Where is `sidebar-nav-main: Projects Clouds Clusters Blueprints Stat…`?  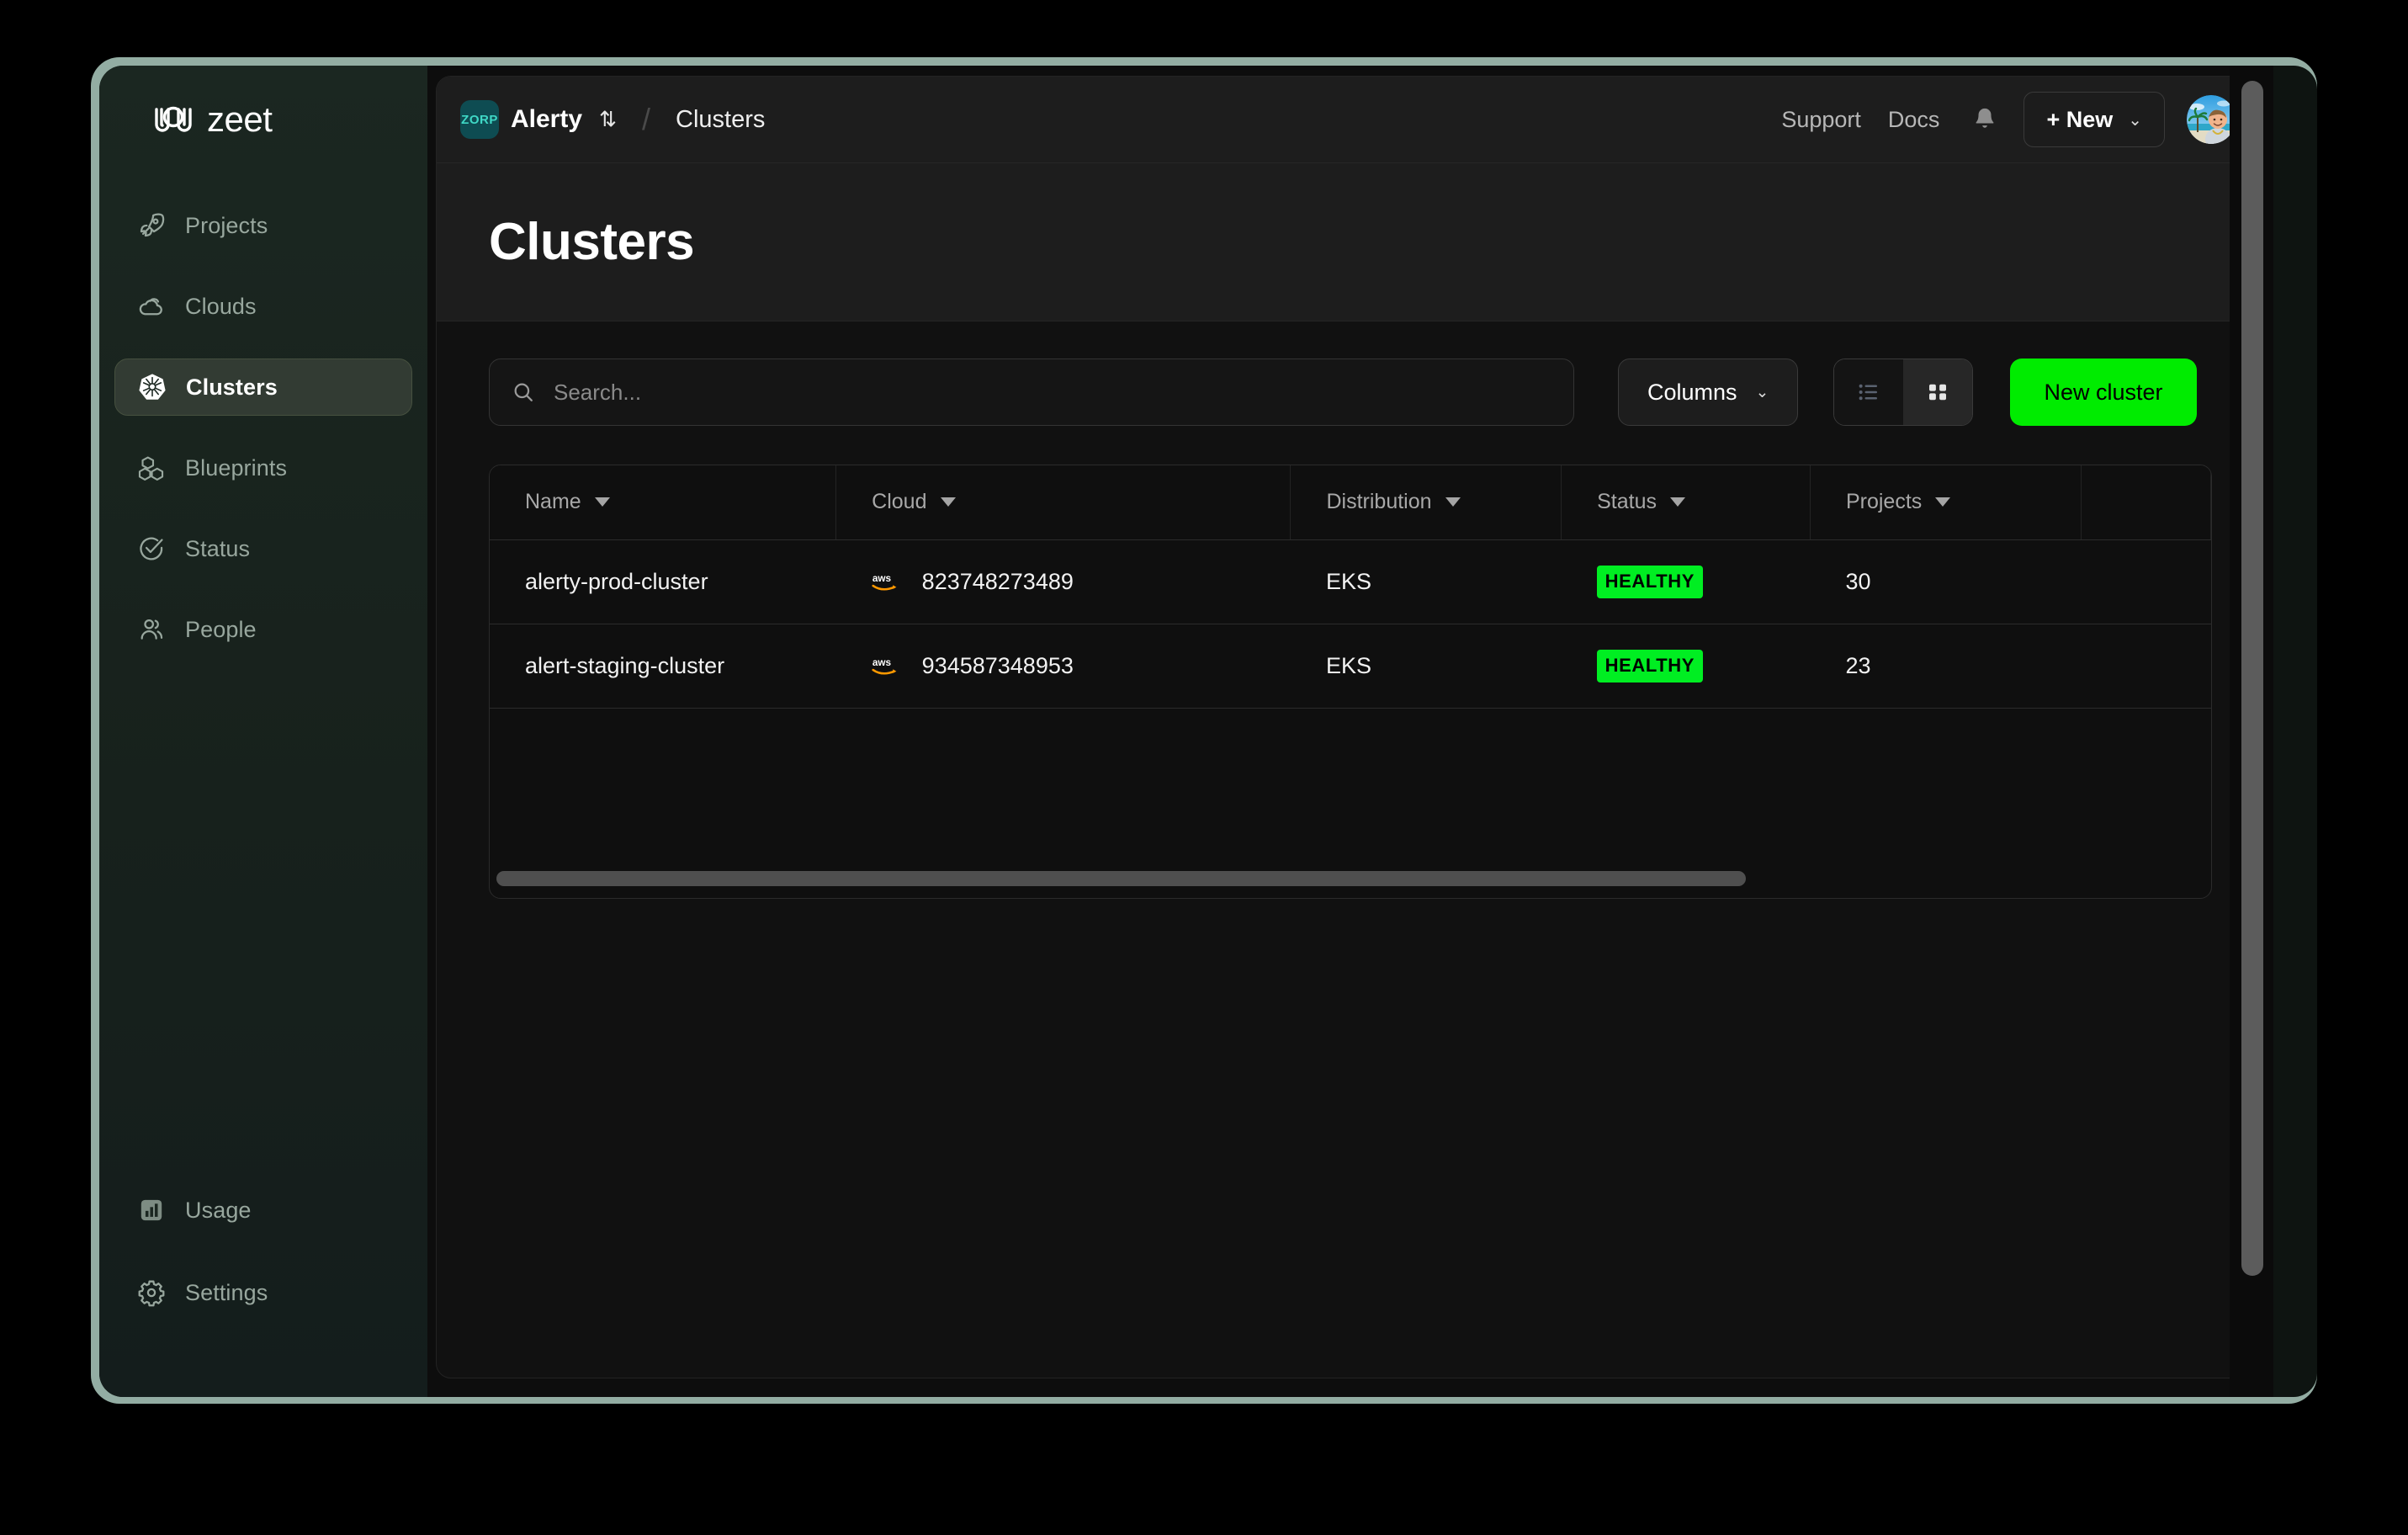
sidebar-nav-main: Projects Clouds Clusters Blueprints Stat… is located at coordinates (263, 427).